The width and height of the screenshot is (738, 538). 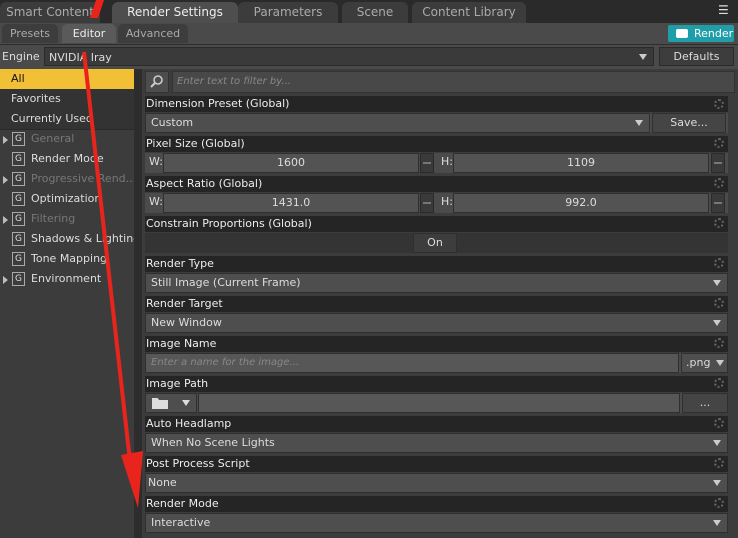 I want to click on select-value: .png, so click(x=698, y=362).